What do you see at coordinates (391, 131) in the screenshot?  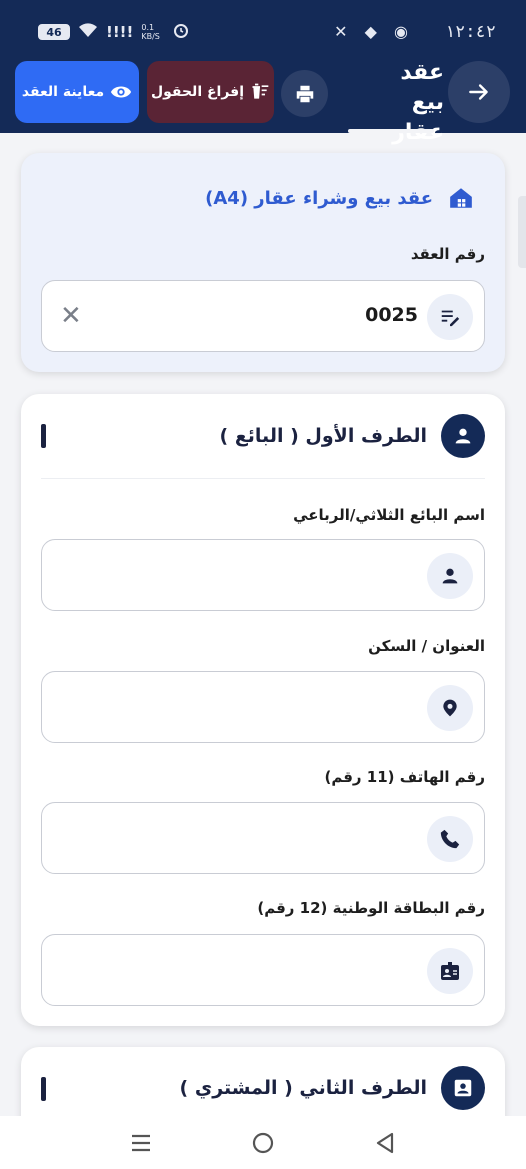 I see `tab-indicator` at bounding box center [391, 131].